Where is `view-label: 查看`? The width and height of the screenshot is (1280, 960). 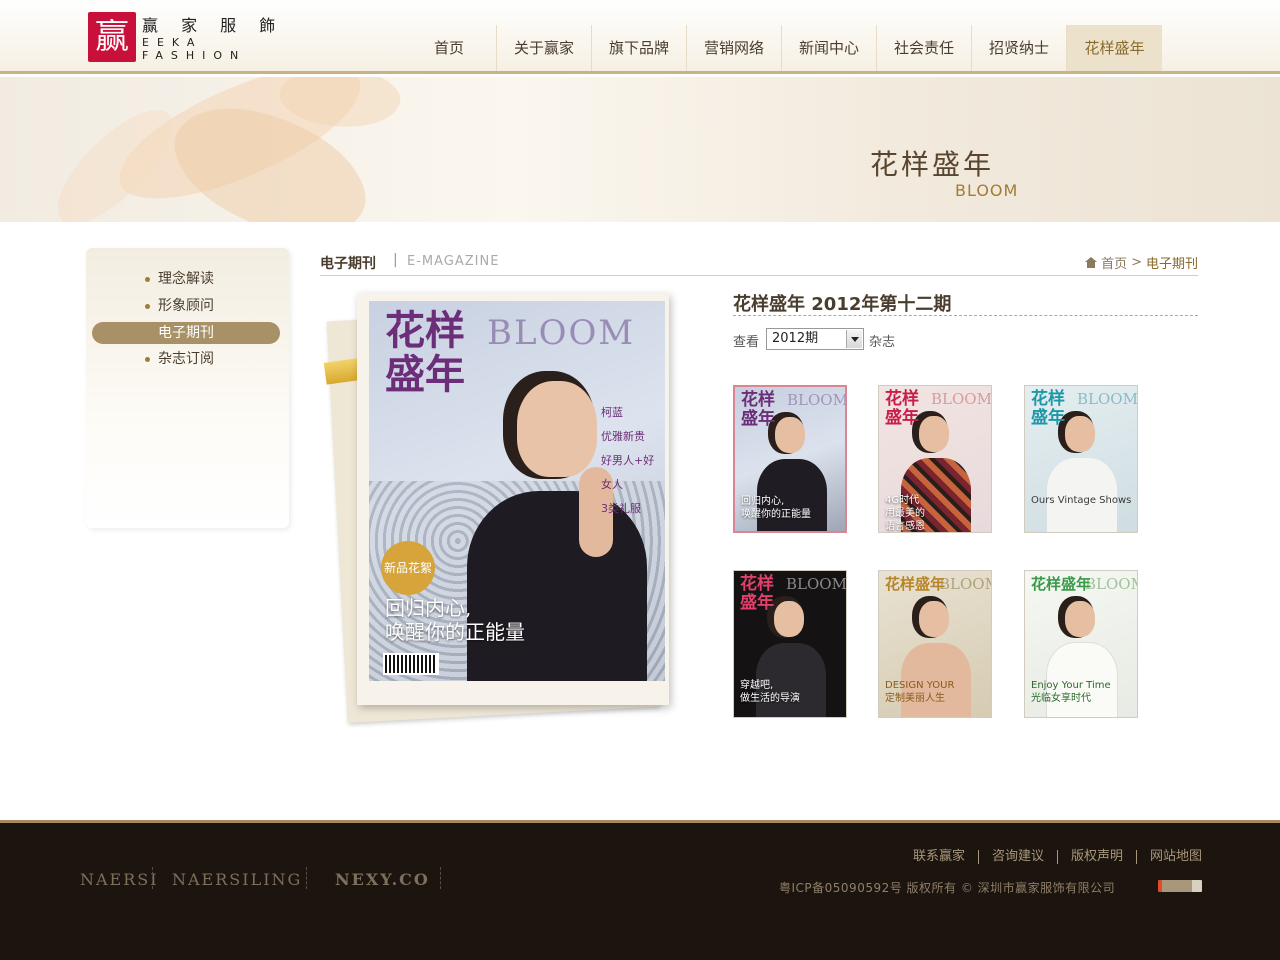 view-label: 查看 is located at coordinates (746, 342).